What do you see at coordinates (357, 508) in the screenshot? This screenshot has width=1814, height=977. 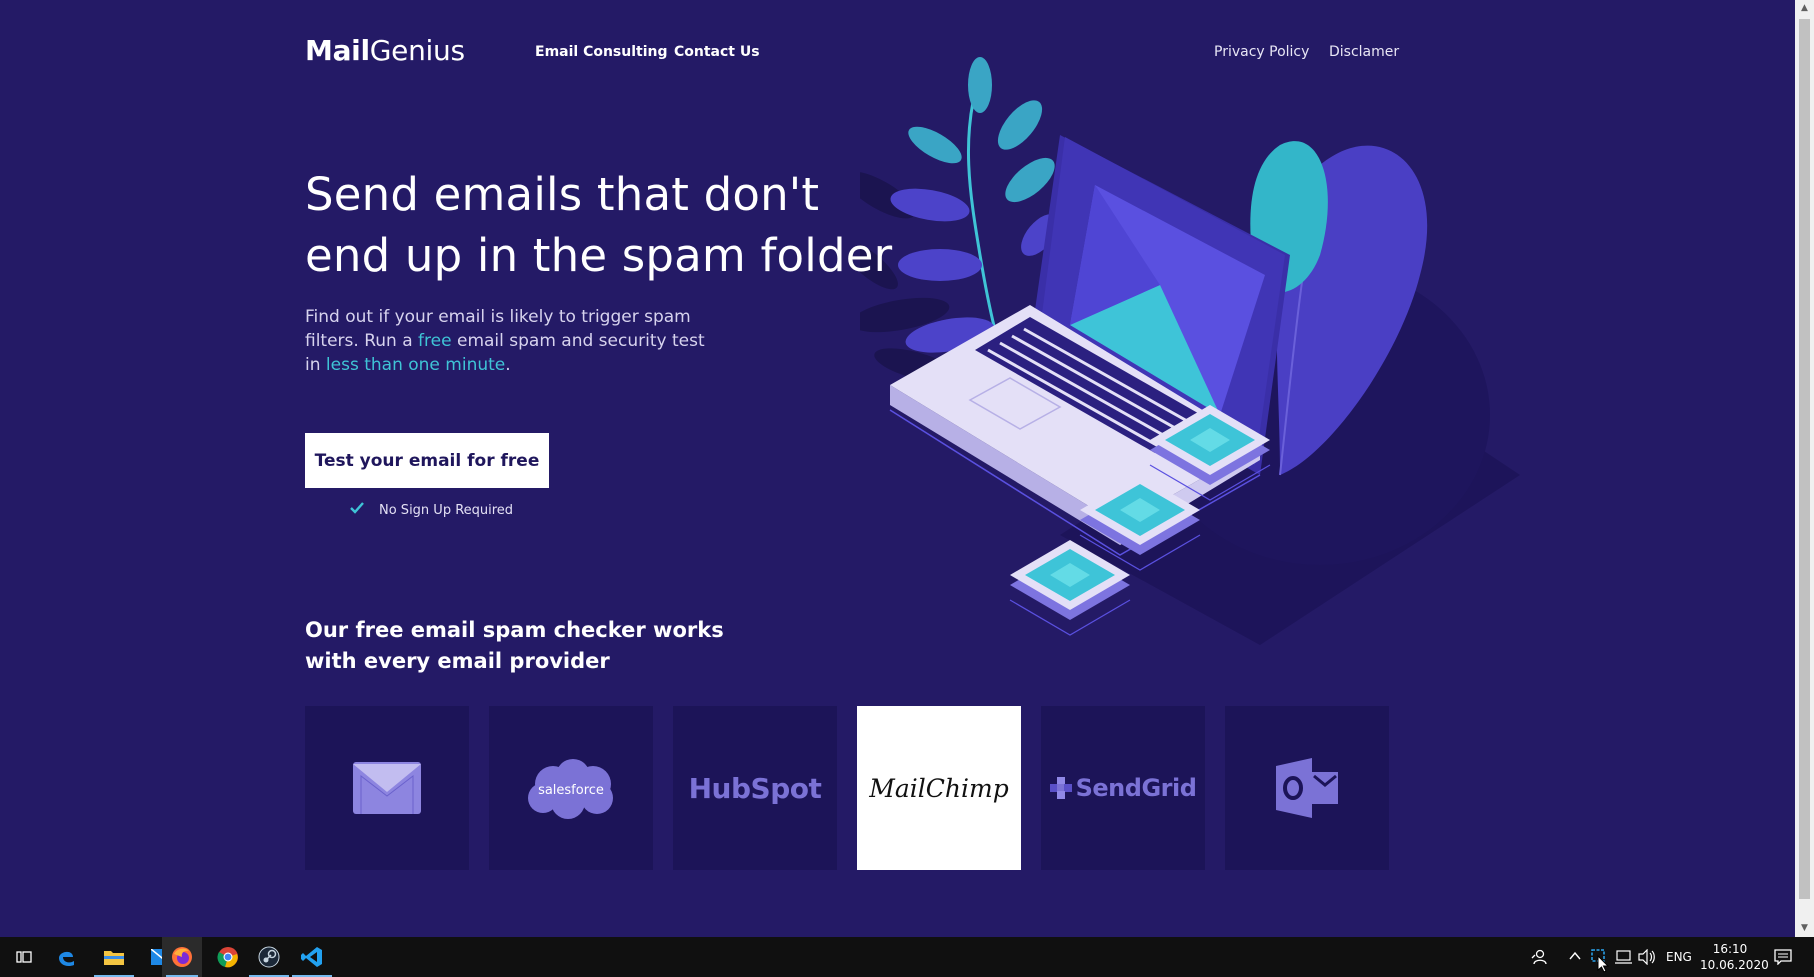 I see `check-icon` at bounding box center [357, 508].